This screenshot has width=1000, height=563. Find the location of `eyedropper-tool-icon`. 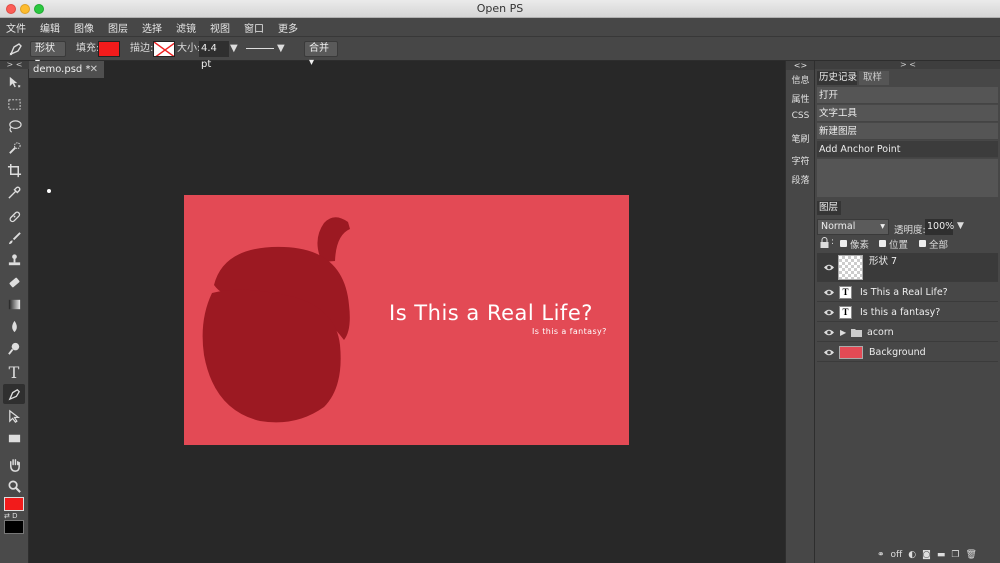

eyedropper-tool-icon is located at coordinates (14, 192).